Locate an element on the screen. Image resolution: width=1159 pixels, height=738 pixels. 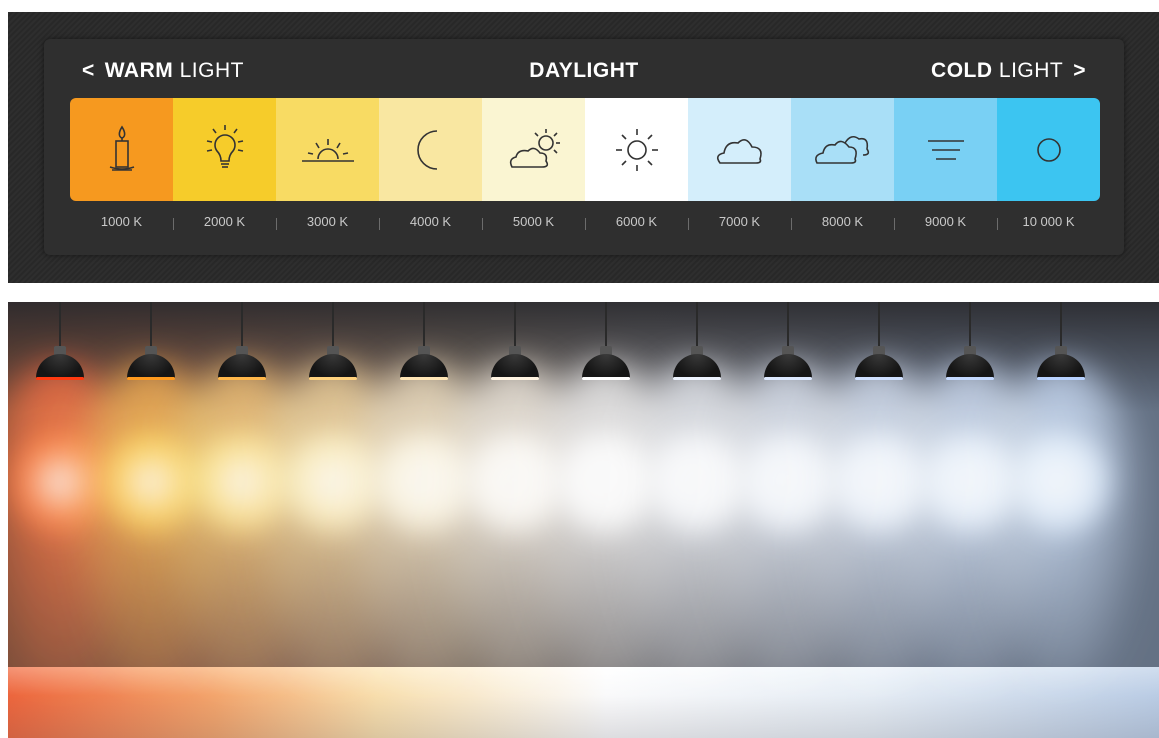
swatch-5000k is located at coordinates (533, 149).